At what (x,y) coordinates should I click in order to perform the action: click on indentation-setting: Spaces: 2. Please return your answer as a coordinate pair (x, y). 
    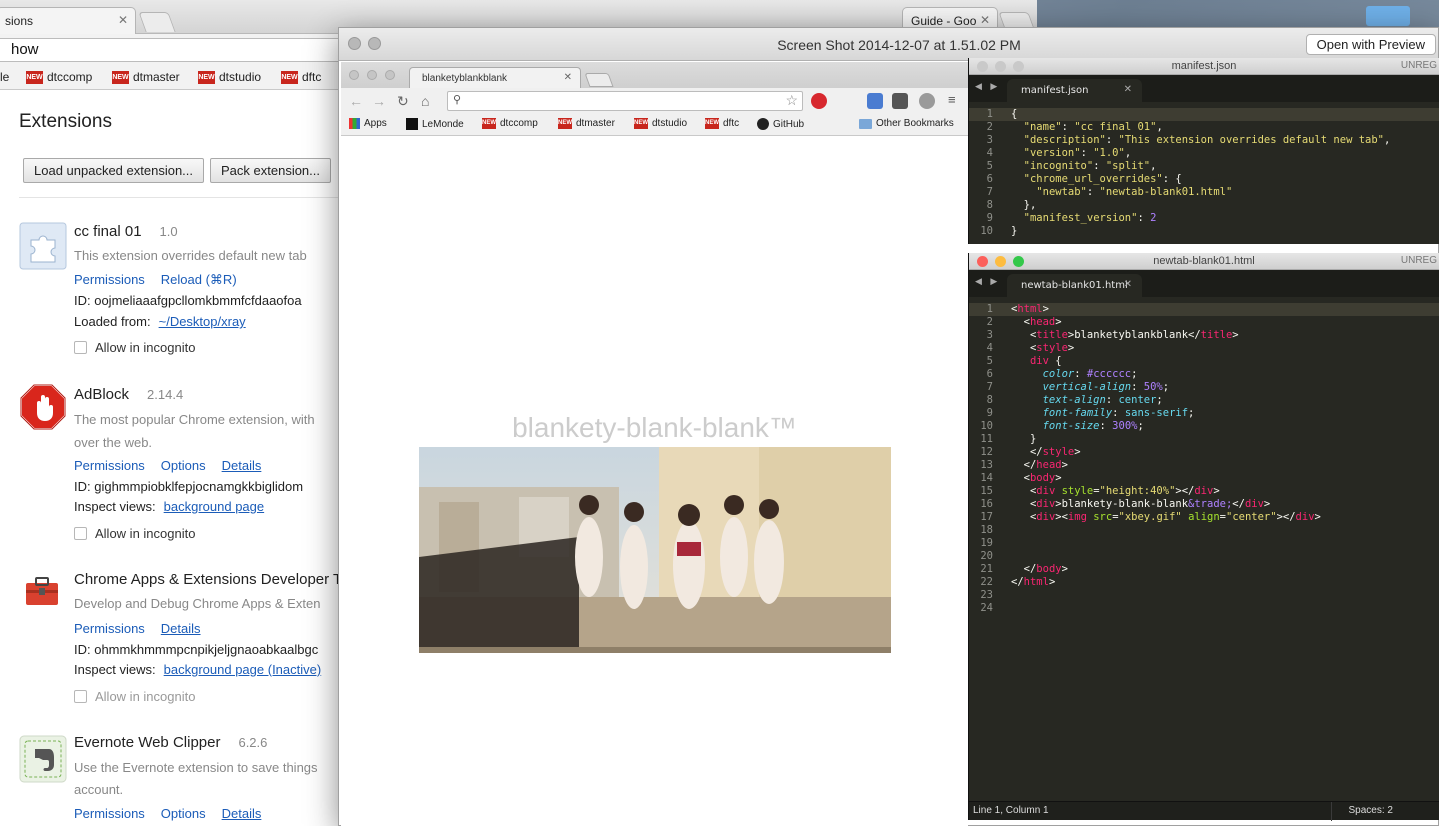
    Looking at the image, I should click on (1371, 810).